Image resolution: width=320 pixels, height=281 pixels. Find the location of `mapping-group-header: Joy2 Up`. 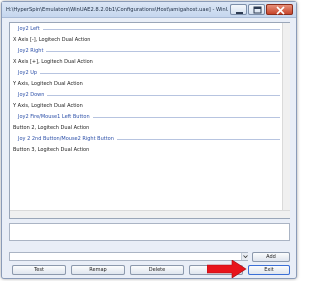

mapping-group-header: Joy2 Up is located at coordinates (146, 73).